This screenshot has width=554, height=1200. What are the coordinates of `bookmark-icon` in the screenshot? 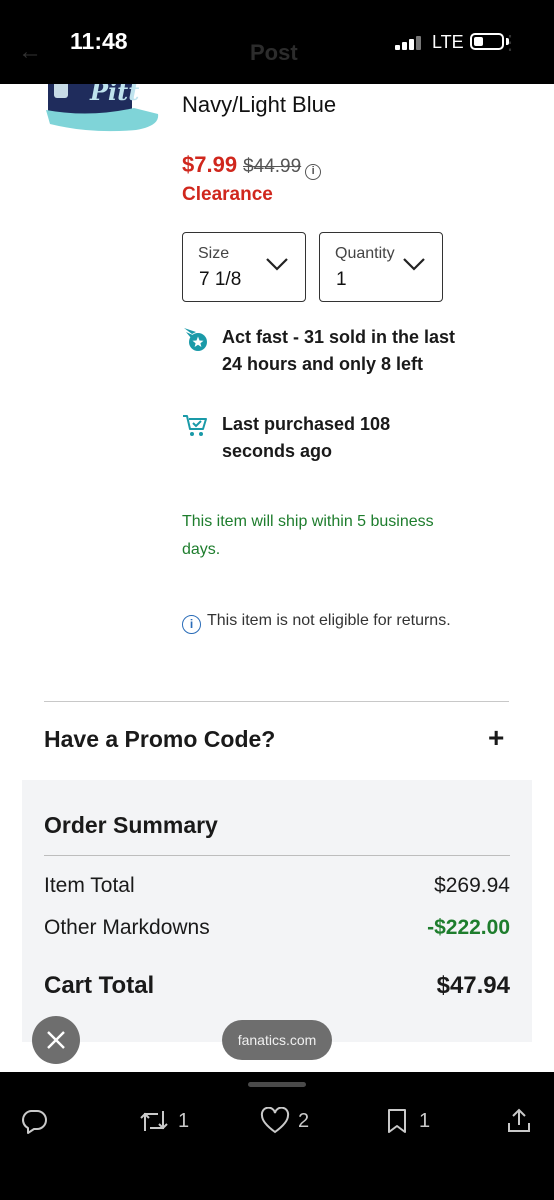 It's located at (397, 1121).